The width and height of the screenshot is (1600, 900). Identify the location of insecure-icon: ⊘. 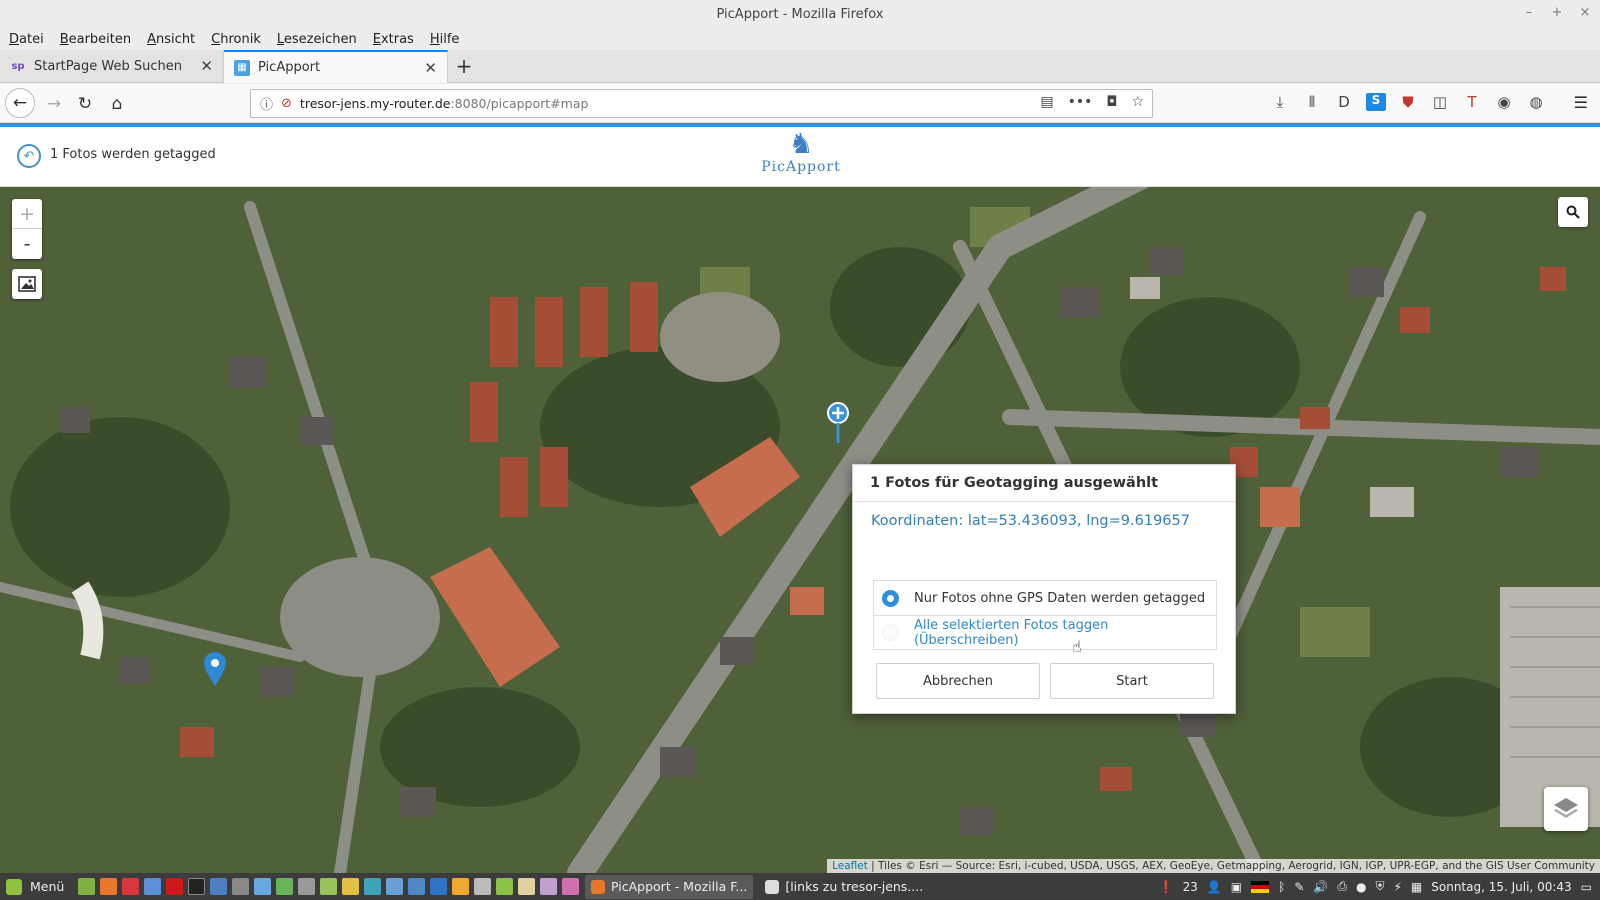
(286, 103).